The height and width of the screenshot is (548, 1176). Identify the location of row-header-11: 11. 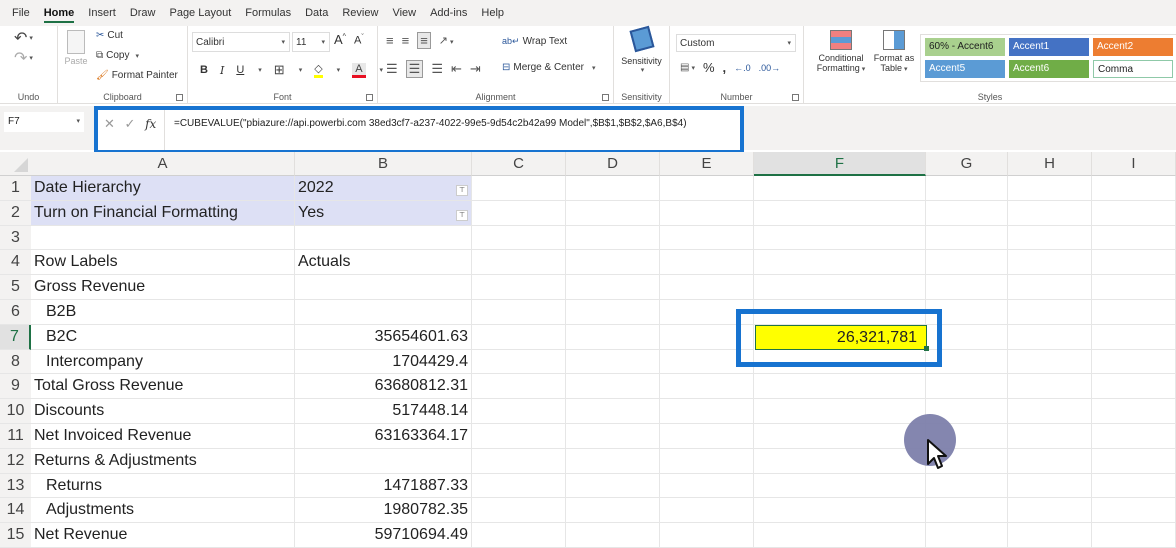
(15, 436).